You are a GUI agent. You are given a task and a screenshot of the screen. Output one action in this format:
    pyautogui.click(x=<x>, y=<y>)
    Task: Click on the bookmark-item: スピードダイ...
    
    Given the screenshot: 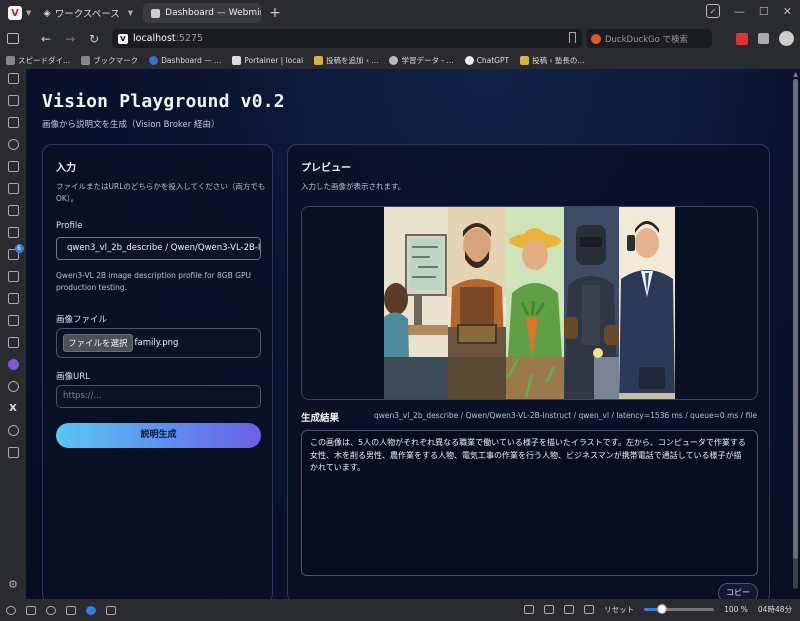 What is the action you would take?
    pyautogui.click(x=38, y=60)
    